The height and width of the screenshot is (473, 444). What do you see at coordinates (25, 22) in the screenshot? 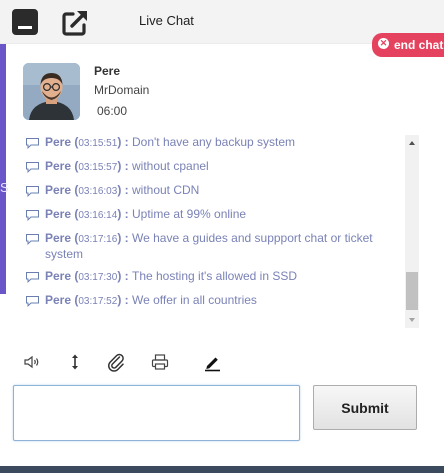
I see `minimize-button` at bounding box center [25, 22].